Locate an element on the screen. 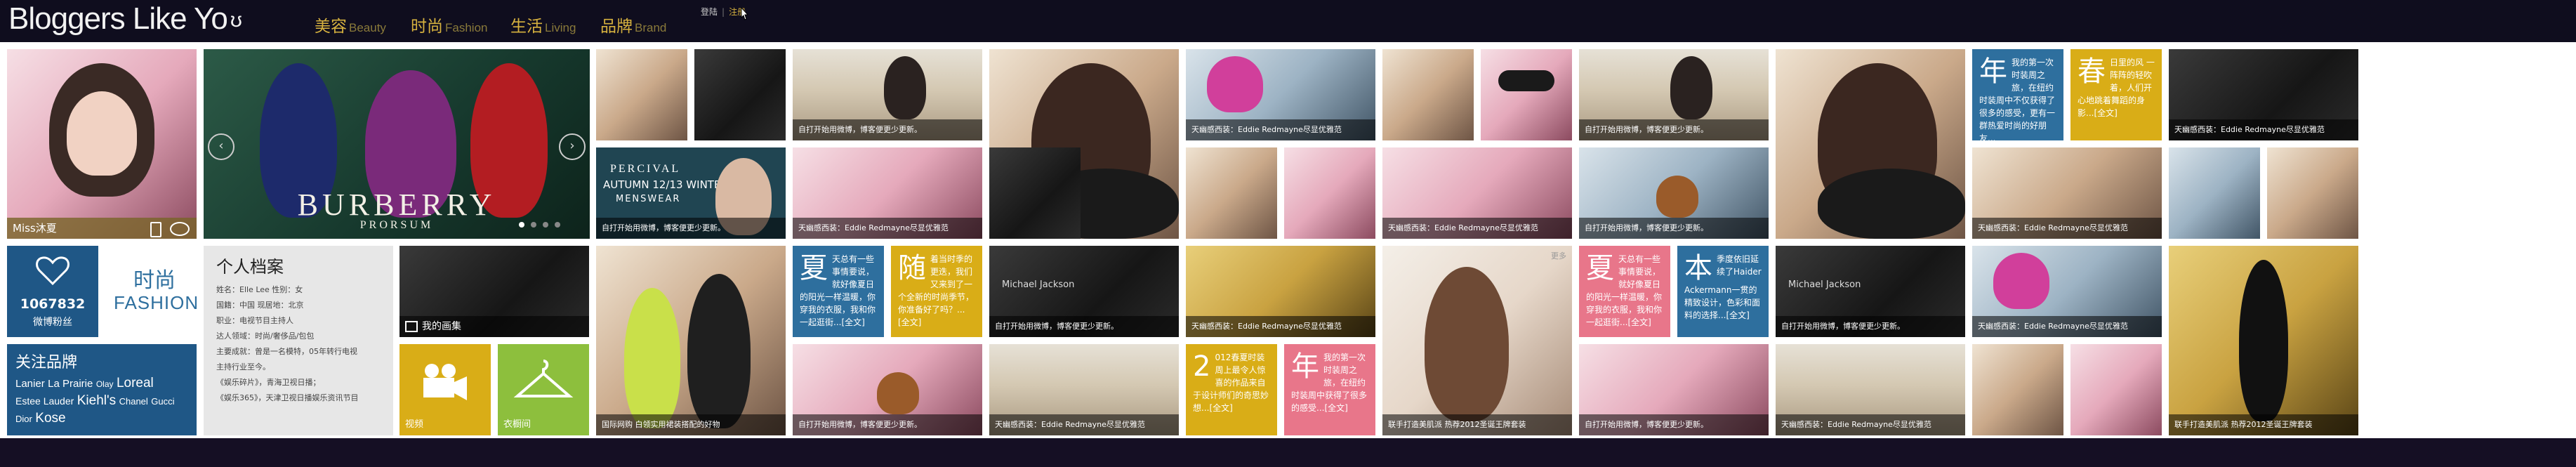  brand-link: Estee Lauder is located at coordinates (44, 401).